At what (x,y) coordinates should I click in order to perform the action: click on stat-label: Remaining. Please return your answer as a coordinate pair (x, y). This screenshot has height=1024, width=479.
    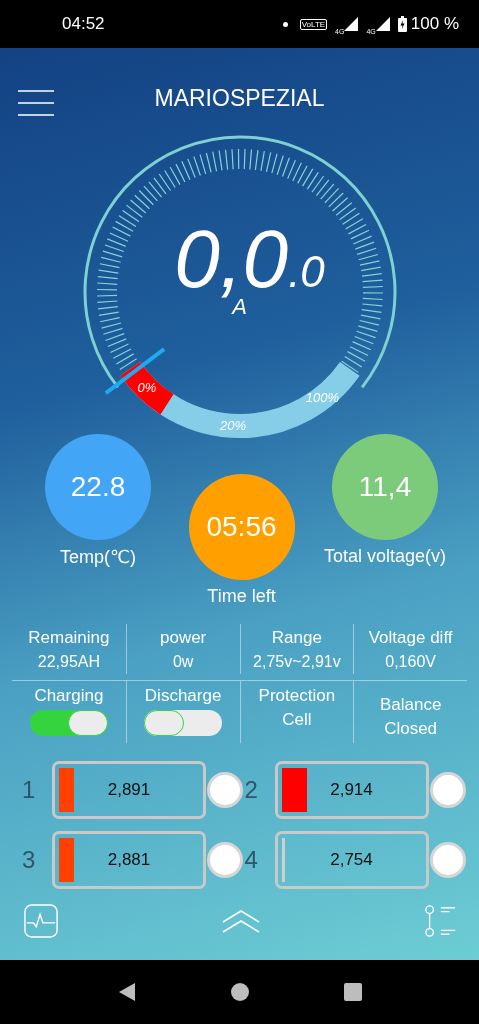
    Looking at the image, I should click on (69, 638).